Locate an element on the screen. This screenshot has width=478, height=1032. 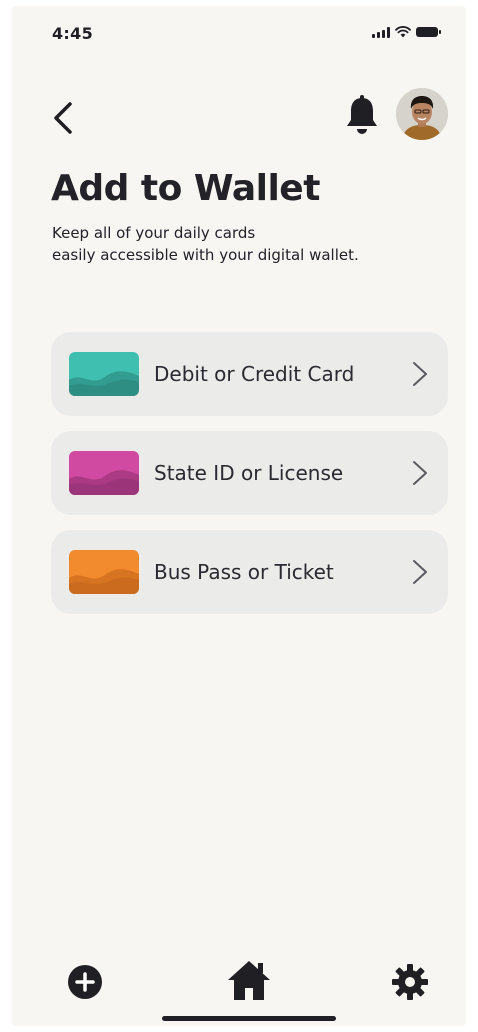
gear-icon is located at coordinates (410, 982).